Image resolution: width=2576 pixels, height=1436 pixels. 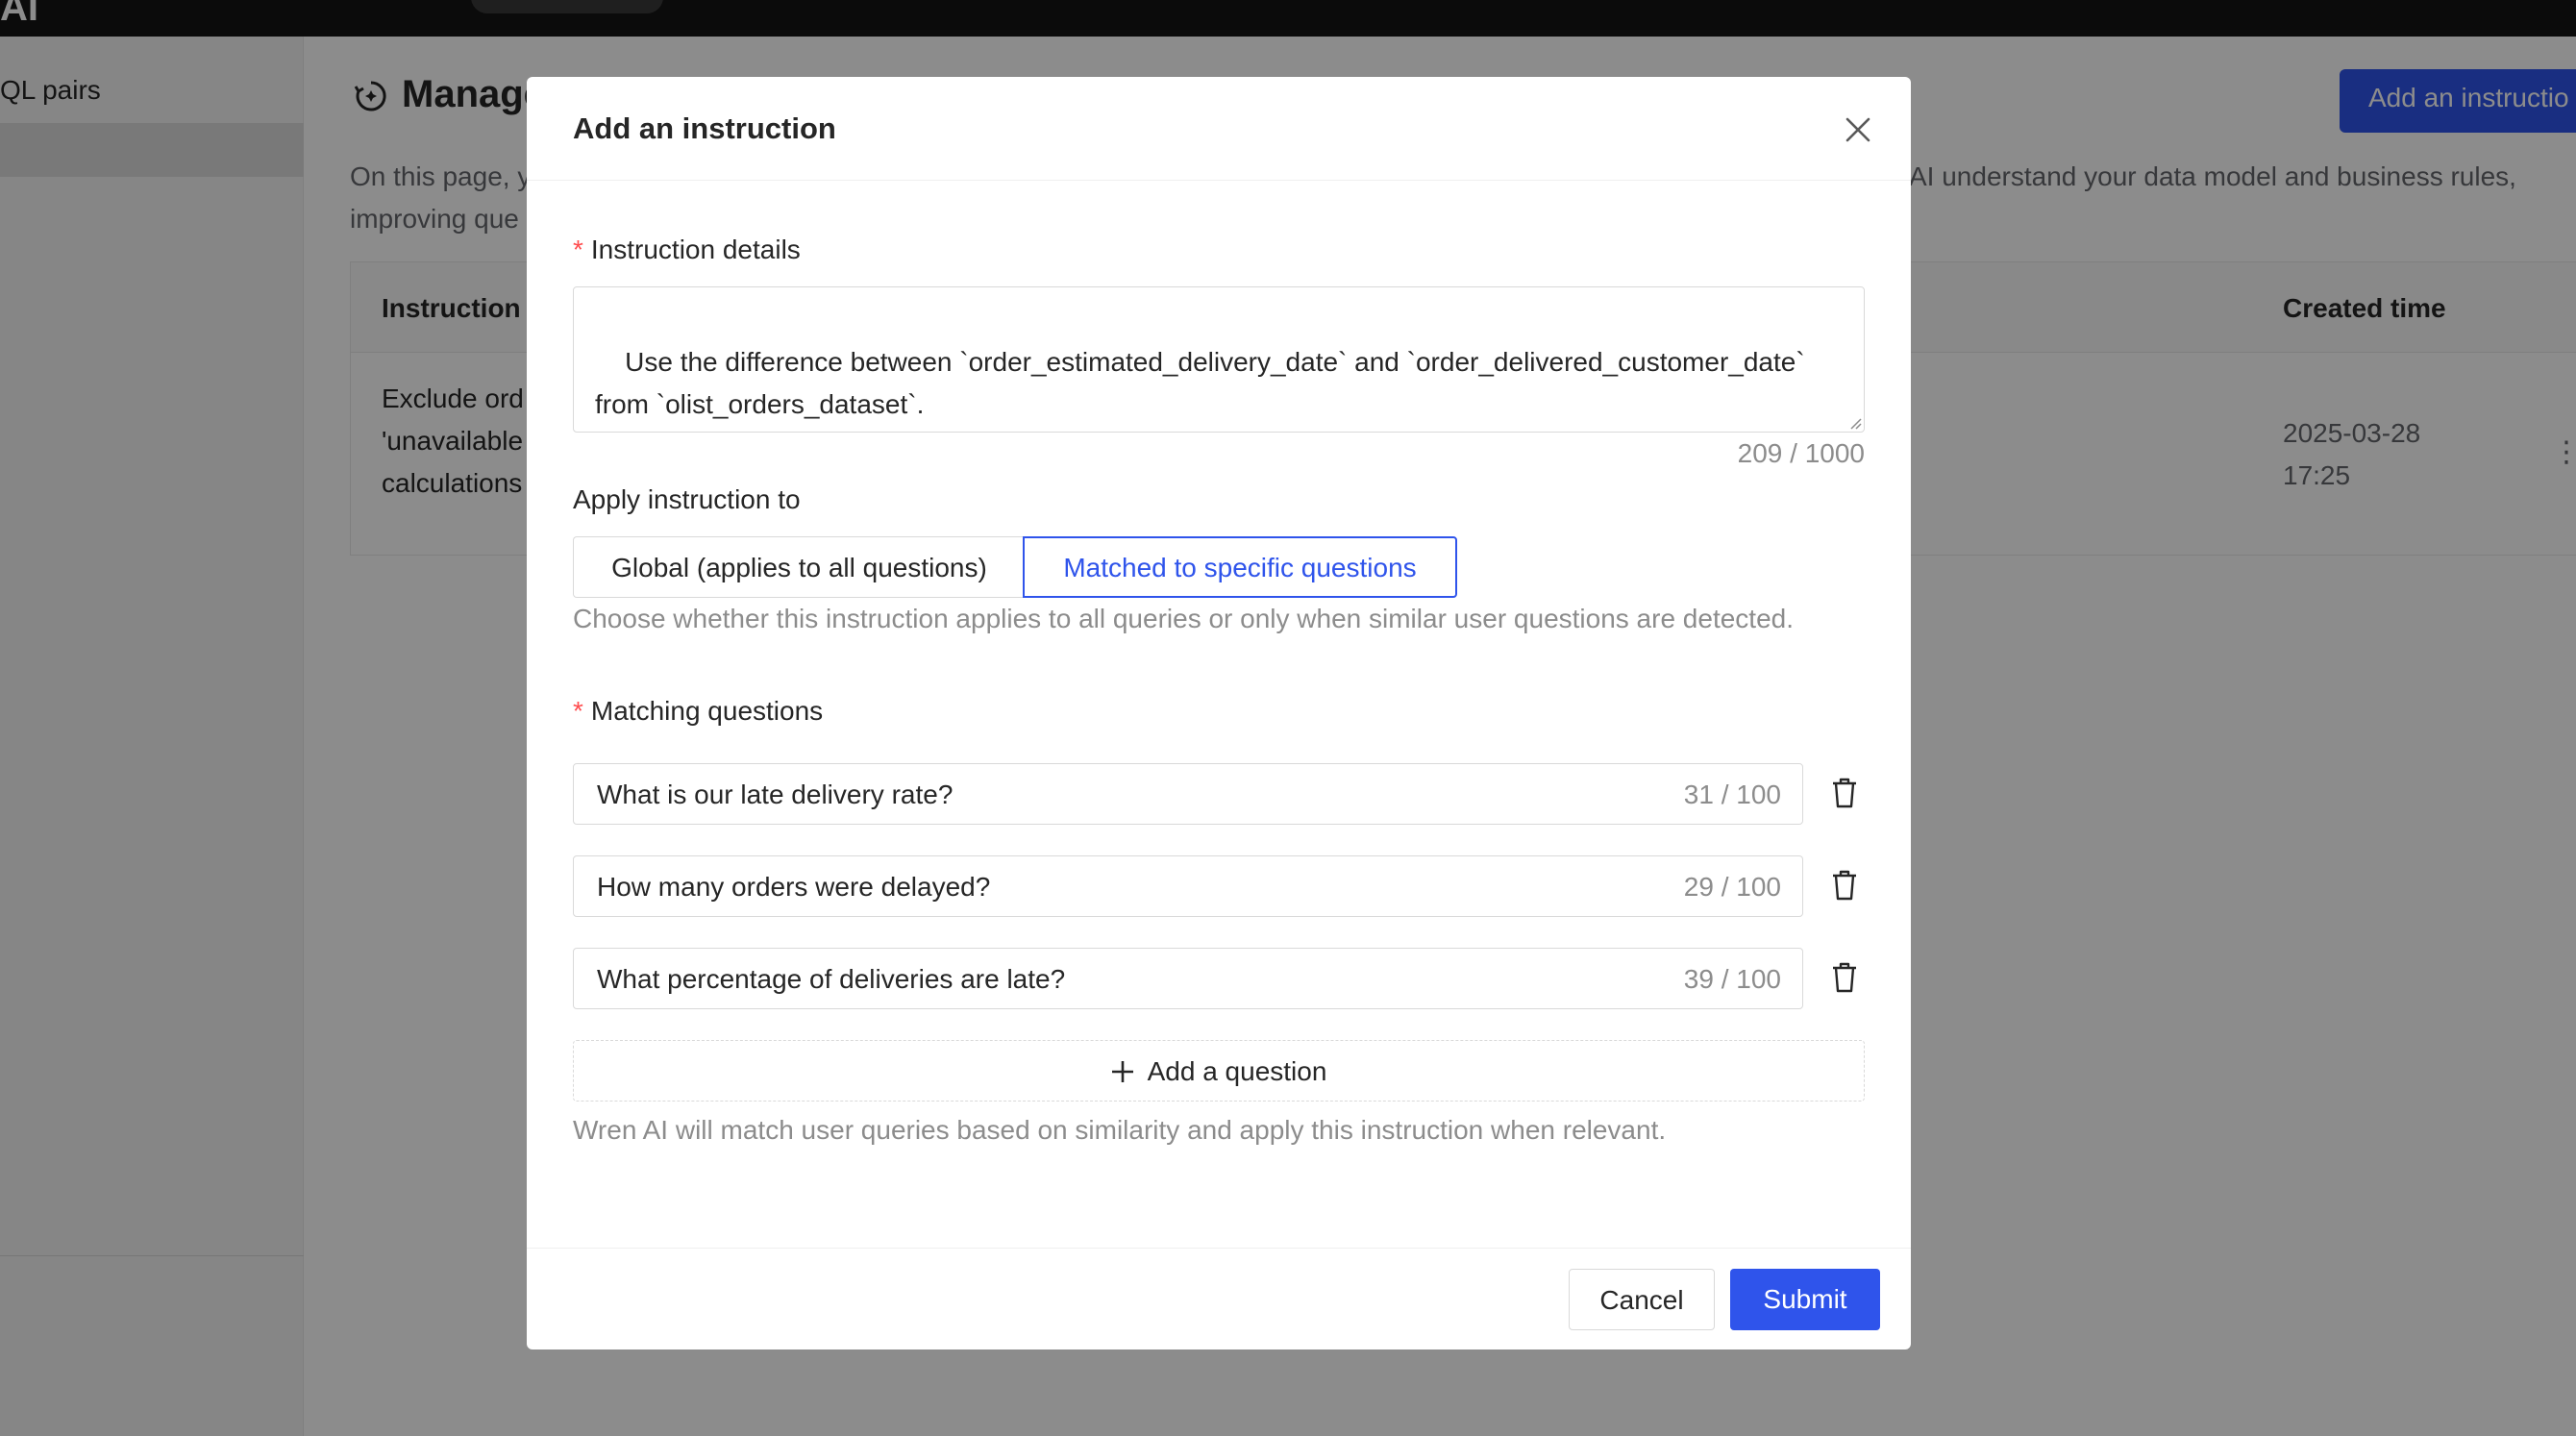 What do you see at coordinates (1801, 453) in the screenshot?
I see `instruction-details-char-count: 209 / 1000` at bounding box center [1801, 453].